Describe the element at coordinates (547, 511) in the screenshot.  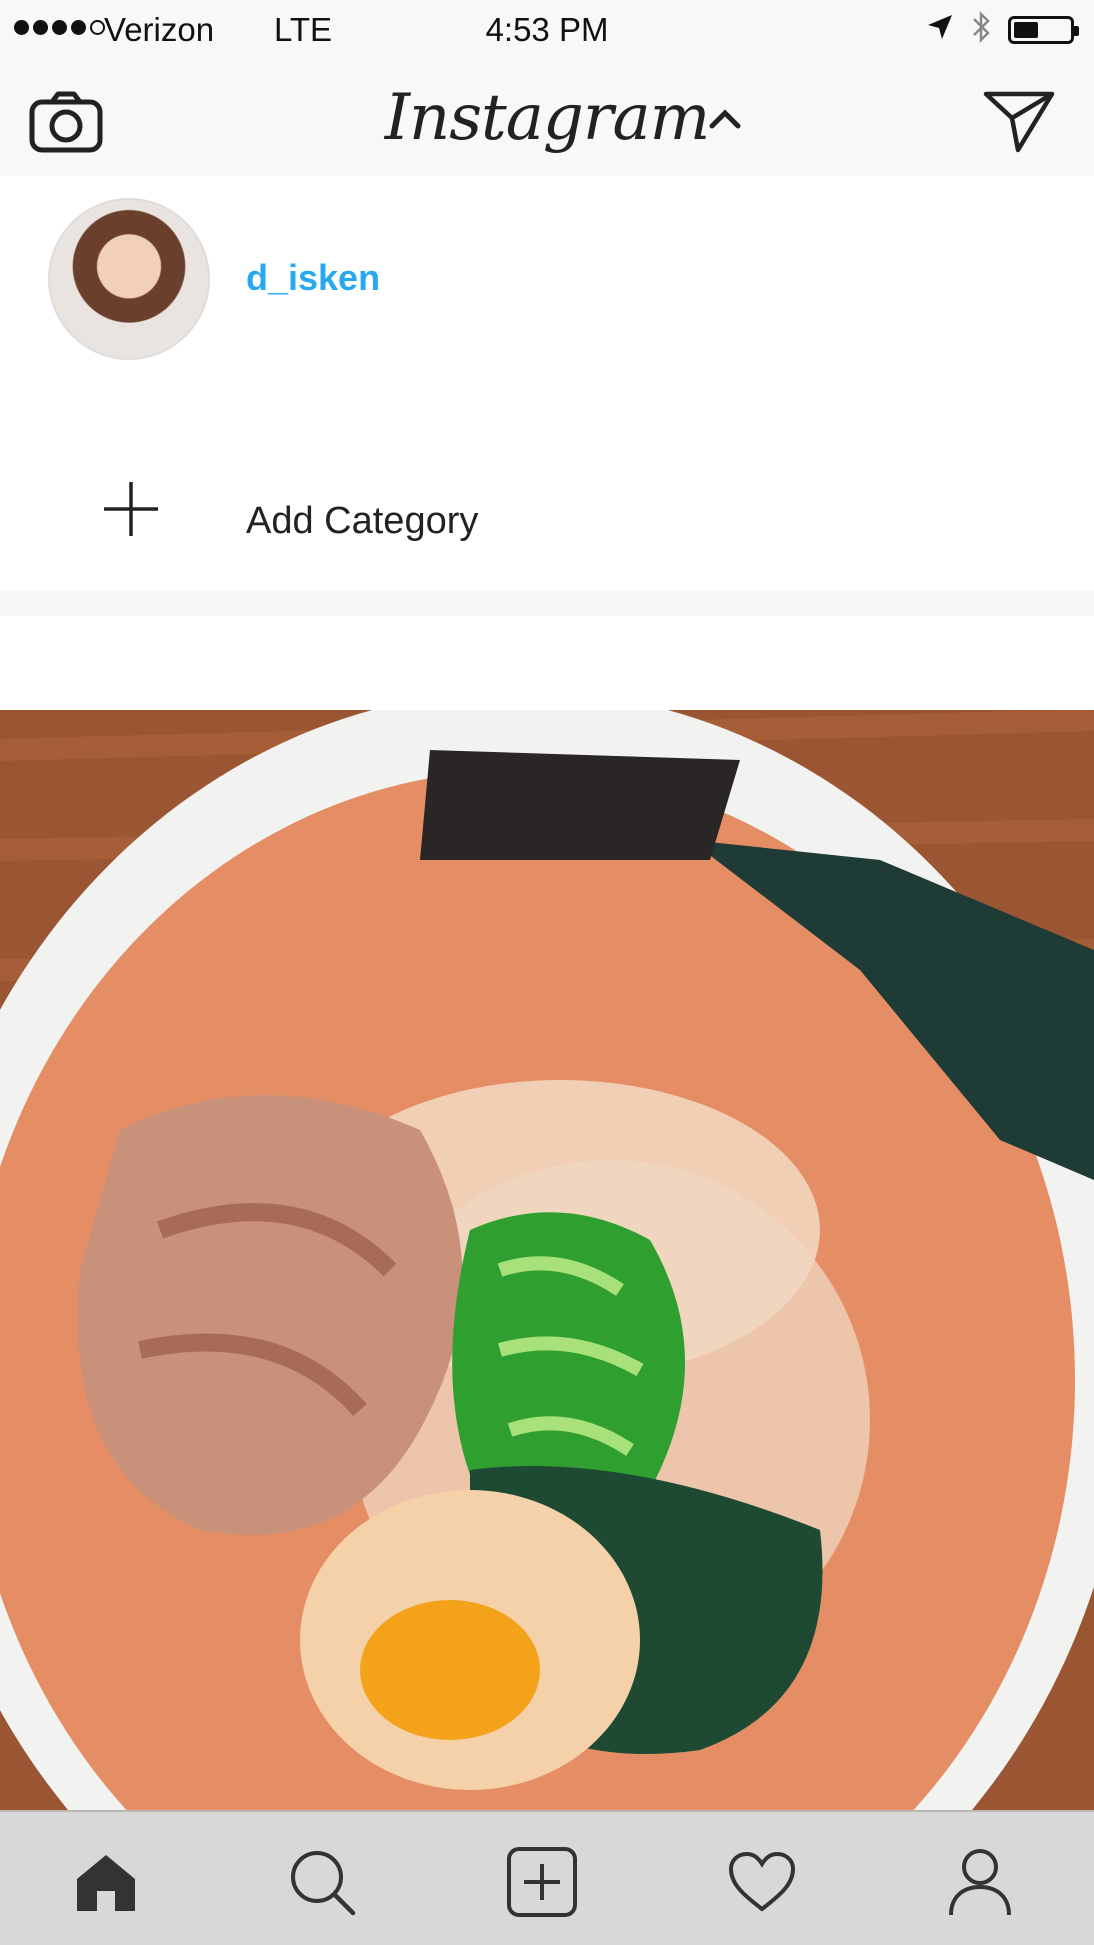
I see `add-category-row: Add Category` at that location.